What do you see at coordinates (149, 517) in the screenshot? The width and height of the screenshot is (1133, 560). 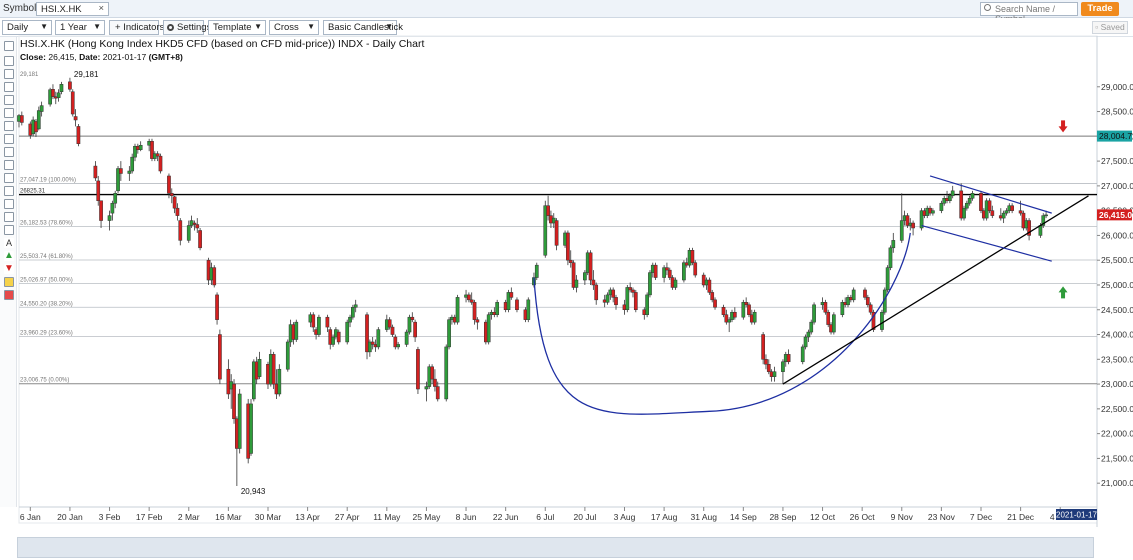 I see `x-tick-label: 17 Feb` at bounding box center [149, 517].